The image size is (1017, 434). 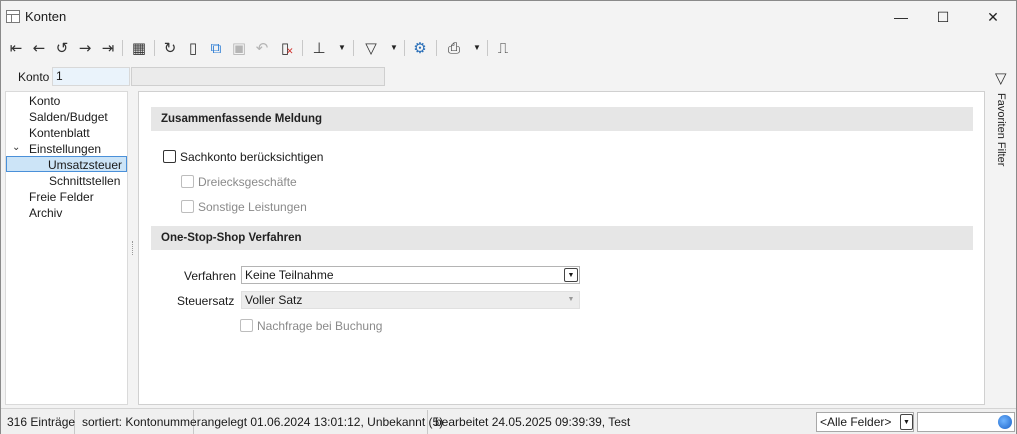 What do you see at coordinates (508, 17) in the screenshot?
I see `title-bar: Konten — ☐ ✕` at bounding box center [508, 17].